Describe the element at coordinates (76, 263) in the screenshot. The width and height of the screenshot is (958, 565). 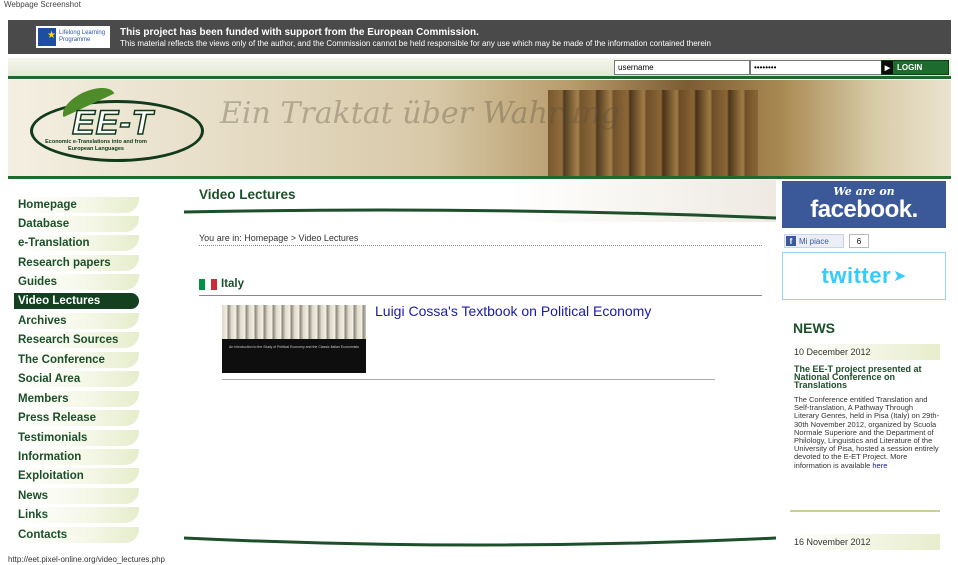
I see `sidebar-item-research-papers: Research papers` at that location.